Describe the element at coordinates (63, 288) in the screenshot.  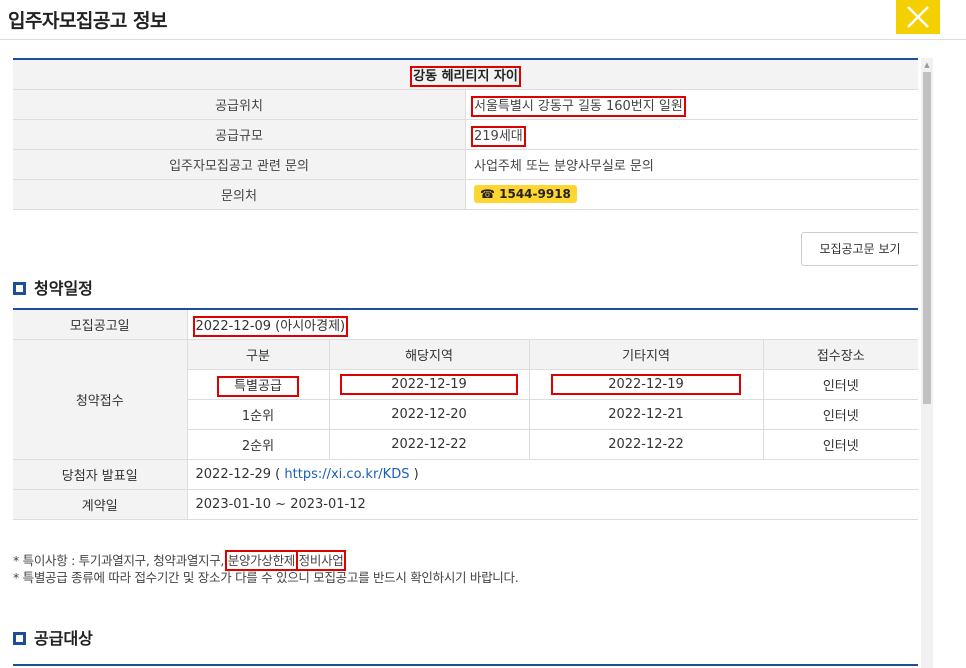
I see `schedule-title-text: 청약일정` at that location.